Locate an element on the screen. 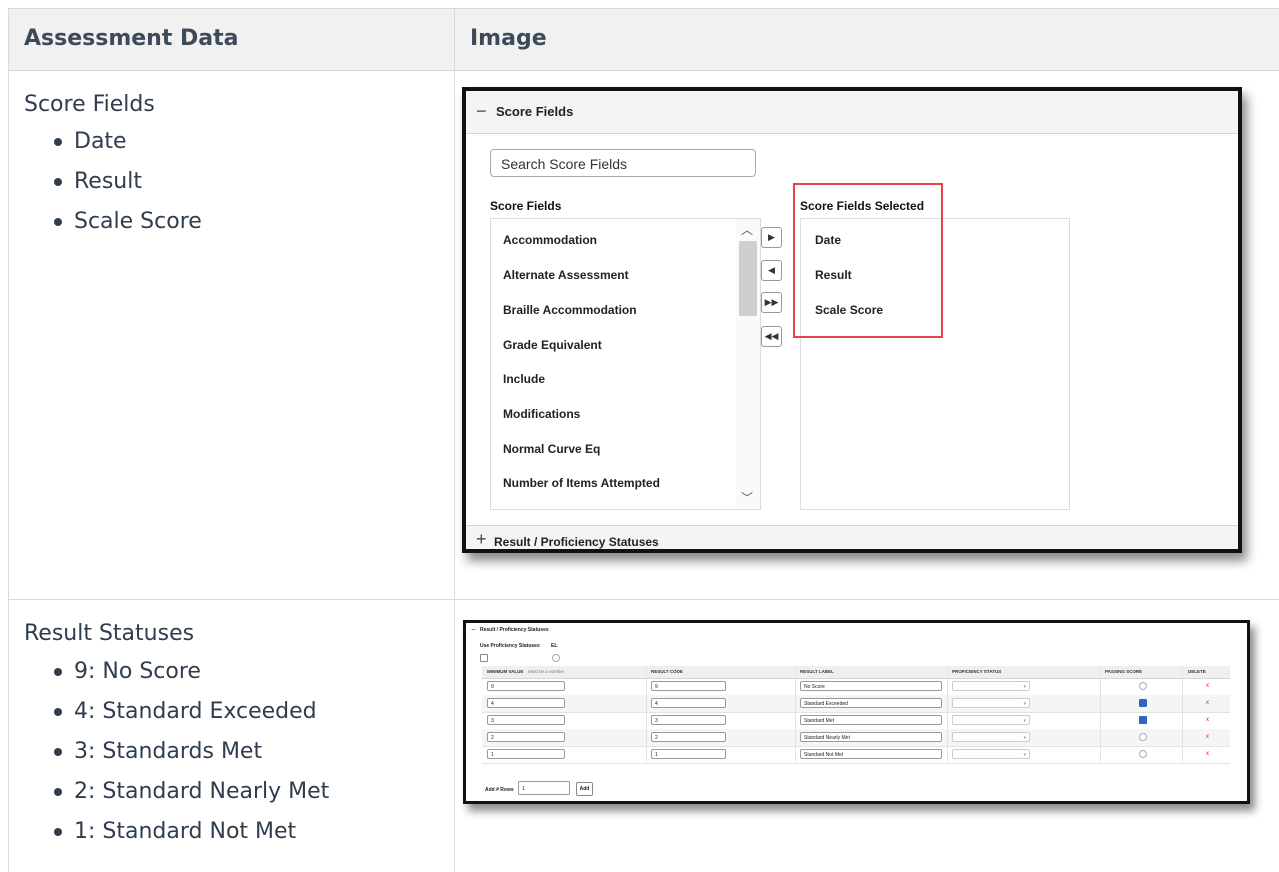 Image resolution: width=1279 pixels, height=872 pixels. minimum-value-input: 3 is located at coordinates (526, 720).